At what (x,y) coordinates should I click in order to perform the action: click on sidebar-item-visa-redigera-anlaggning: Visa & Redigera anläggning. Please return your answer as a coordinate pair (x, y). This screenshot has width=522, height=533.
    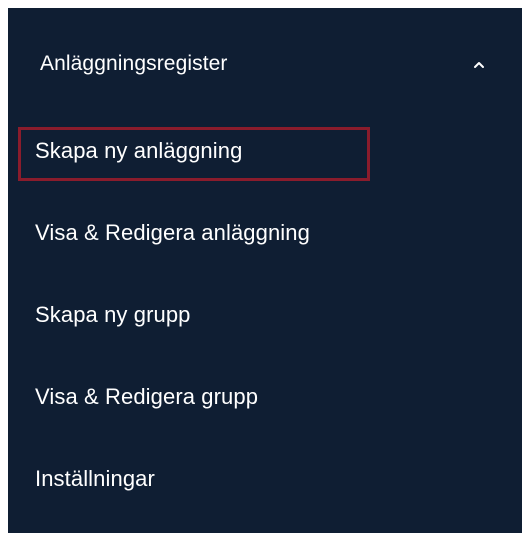
    Looking at the image, I should click on (265, 235).